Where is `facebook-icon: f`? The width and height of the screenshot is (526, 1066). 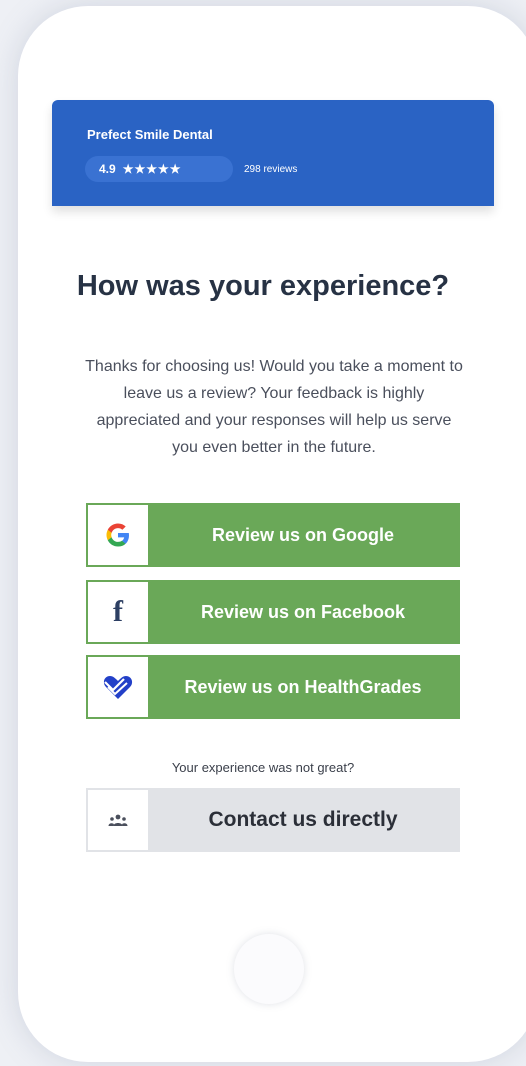
facebook-icon: f is located at coordinates (118, 612).